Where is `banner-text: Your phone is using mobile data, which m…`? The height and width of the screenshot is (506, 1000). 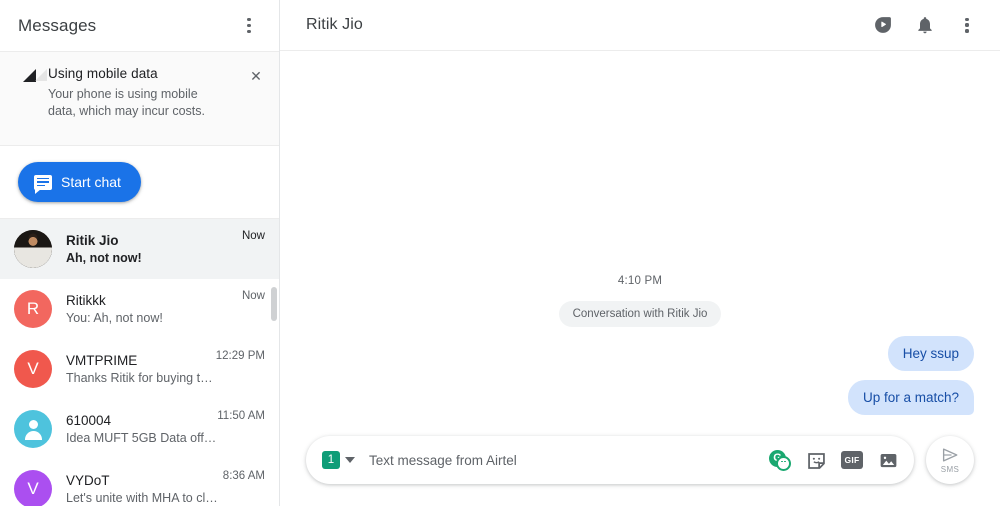
banner-text: Your phone is using mobile data, which m… is located at coordinates (127, 102).